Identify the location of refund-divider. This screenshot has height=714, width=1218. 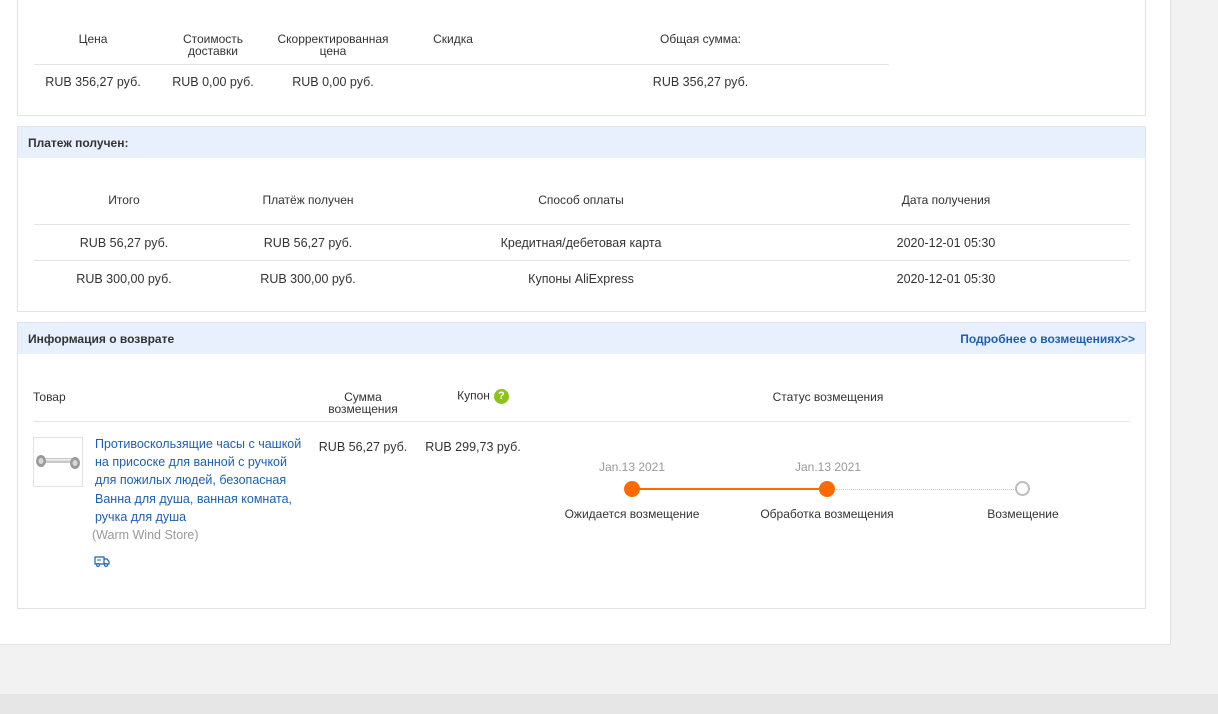
(582, 421).